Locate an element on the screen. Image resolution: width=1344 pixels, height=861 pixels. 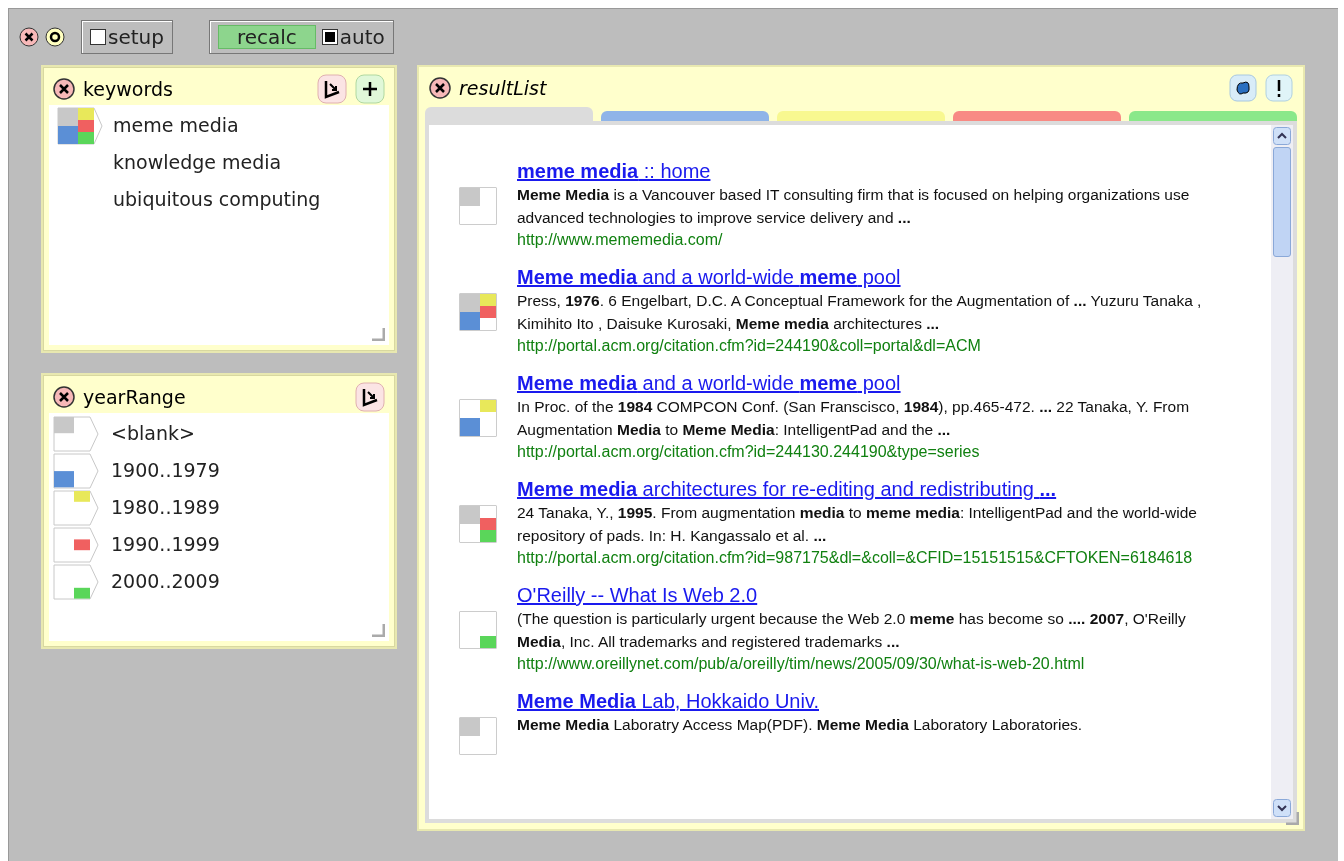
year-range-item: <blank> is located at coordinates (153, 433).